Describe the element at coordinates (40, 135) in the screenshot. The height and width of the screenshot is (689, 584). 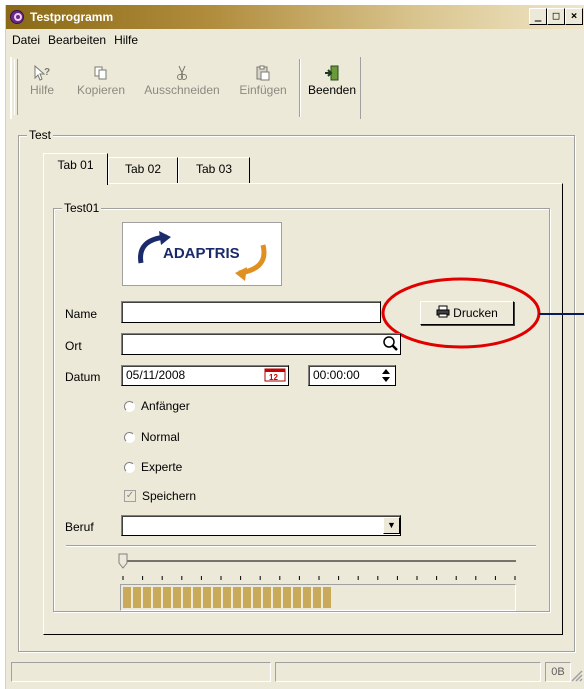
I see `group-test-label: Test` at that location.